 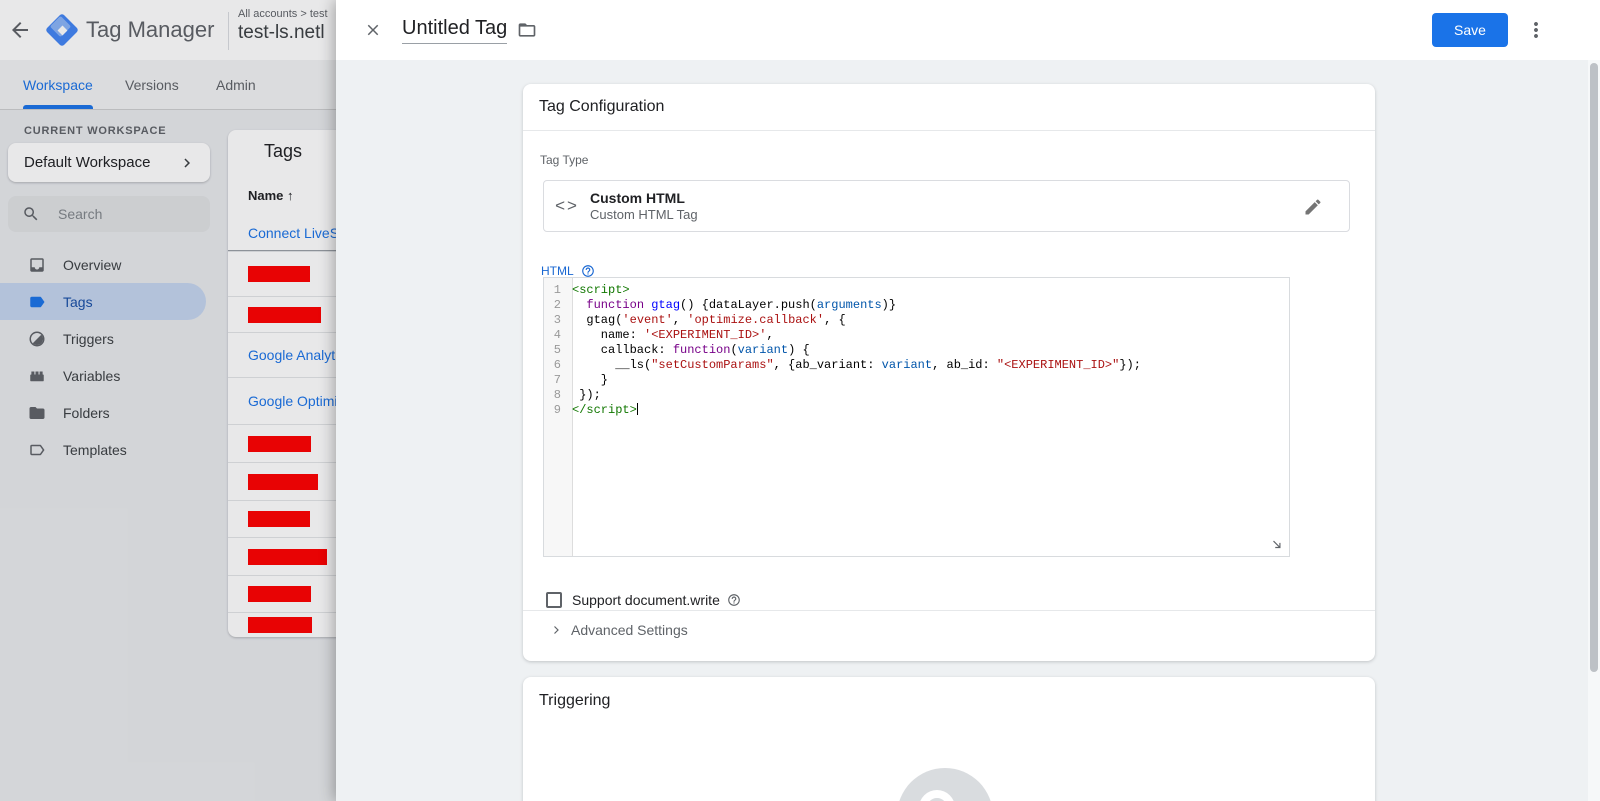 What do you see at coordinates (637, 409) in the screenshot?
I see `text-cursor` at bounding box center [637, 409].